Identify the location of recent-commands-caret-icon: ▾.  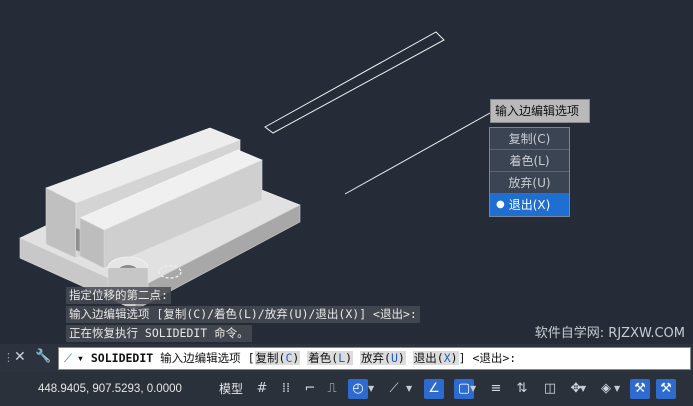
(80, 358).